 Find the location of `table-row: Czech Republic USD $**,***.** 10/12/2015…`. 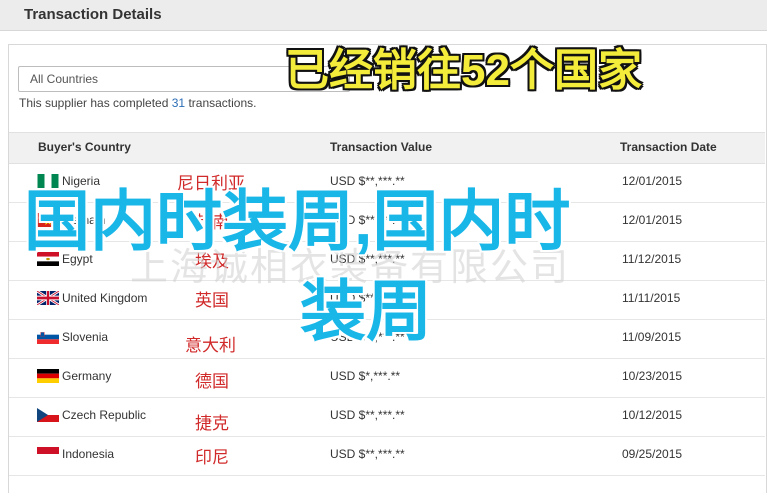

table-row: Czech Republic USD $**,***.** 10/12/2015… is located at coordinates (387, 417).